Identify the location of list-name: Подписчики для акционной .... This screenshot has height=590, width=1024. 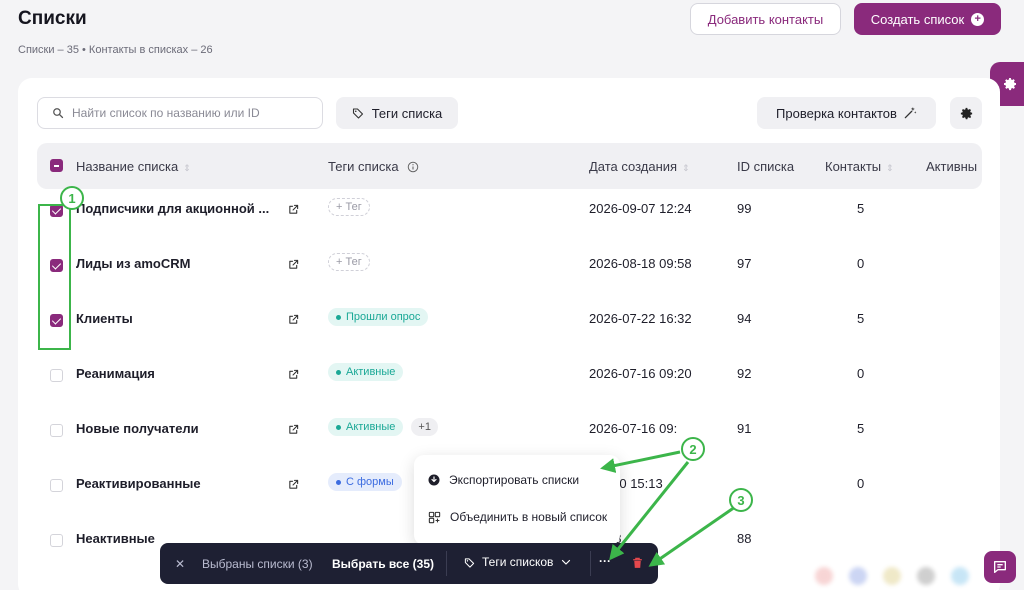
(176, 208).